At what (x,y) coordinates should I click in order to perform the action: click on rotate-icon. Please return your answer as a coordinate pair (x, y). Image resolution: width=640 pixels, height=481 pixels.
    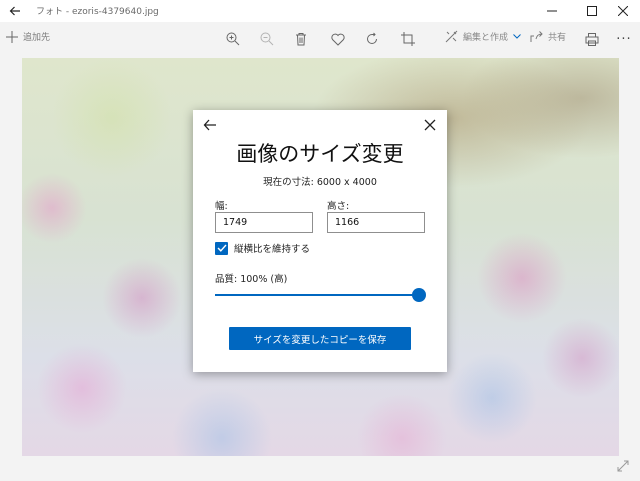
    Looking at the image, I should click on (372, 38).